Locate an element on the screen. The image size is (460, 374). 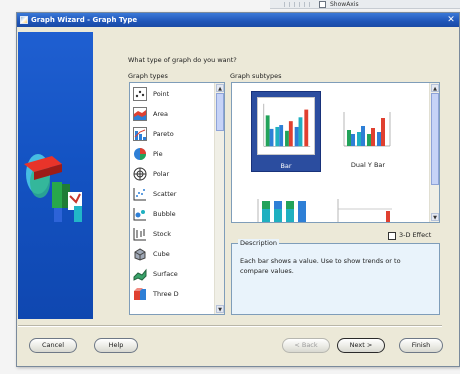
graph-type-label: Stock is located at coordinates (162, 234).